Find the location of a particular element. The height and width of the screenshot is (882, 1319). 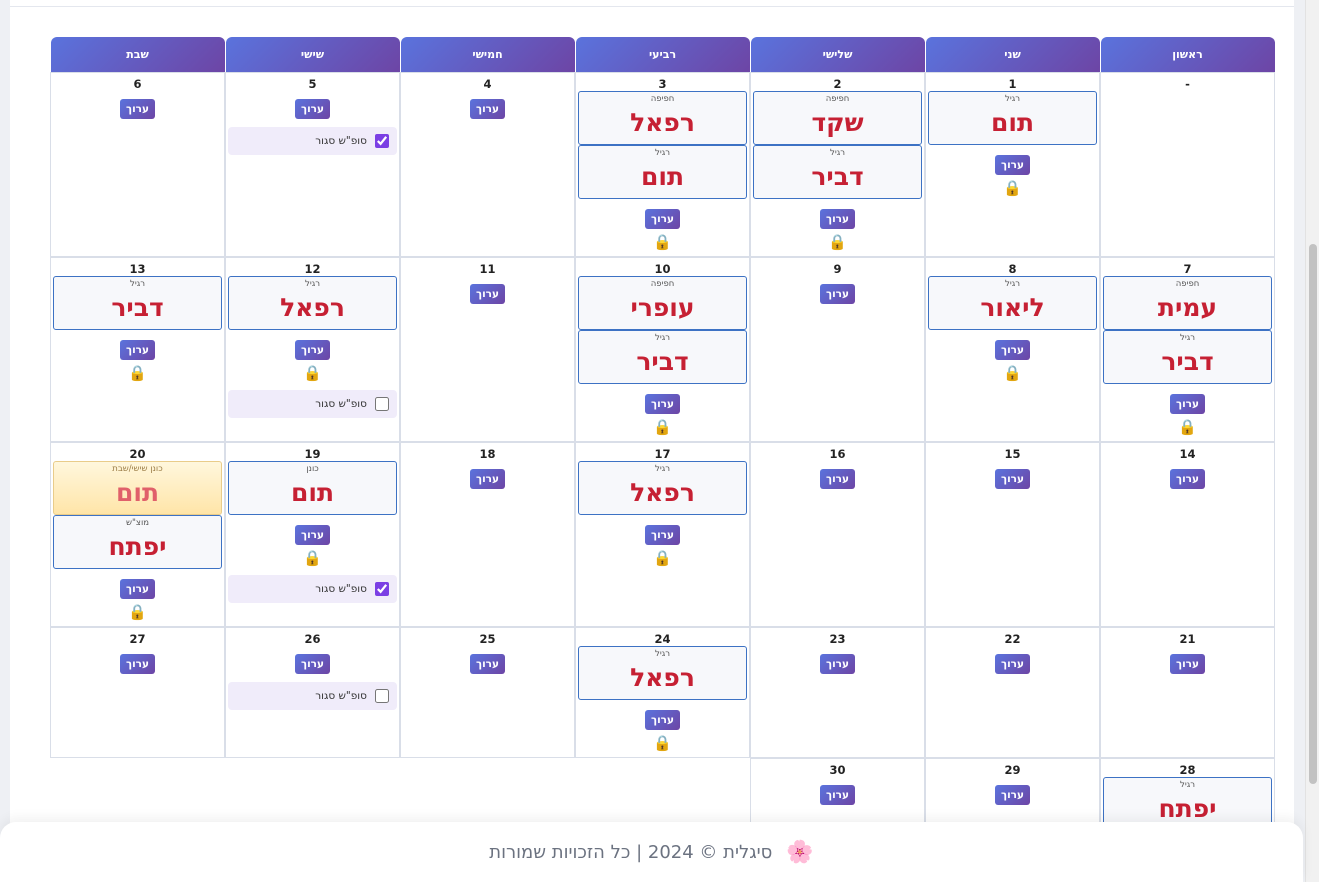

day-cell: 1 רגיל תום ערוך 🔒 is located at coordinates (1012, 164).